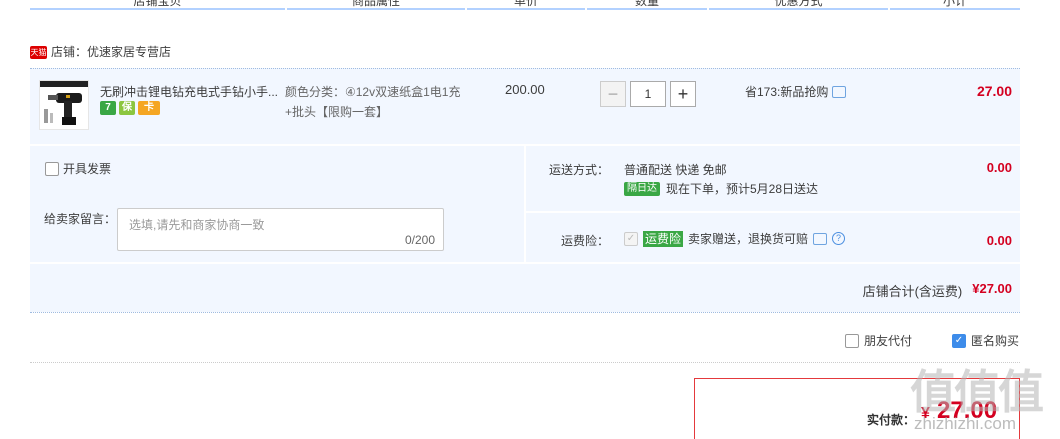 Image resolution: width=1060 pixels, height=439 pixels. What do you see at coordinates (526, 5) in the screenshot?
I see `header-unit-price: 单价` at bounding box center [526, 5].